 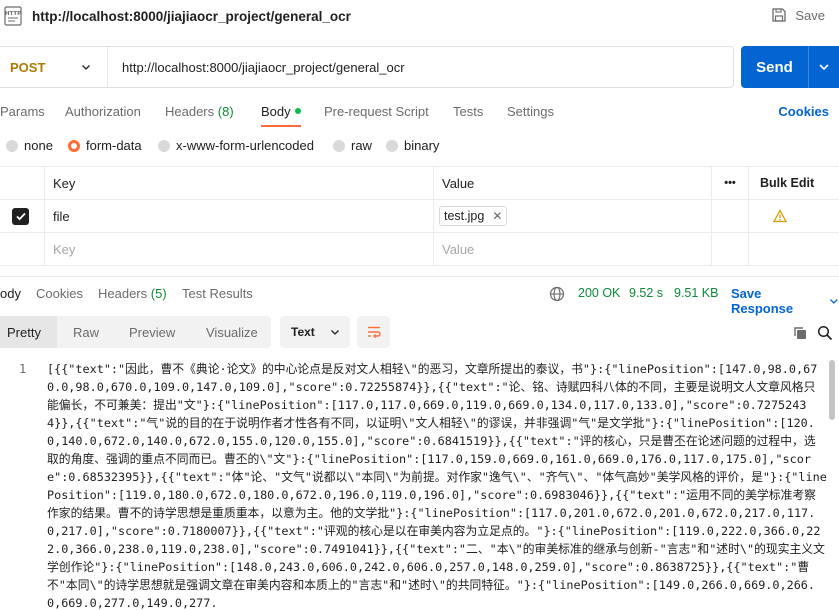 I want to click on value-cell: test.jpg ✕, so click(x=572, y=216).